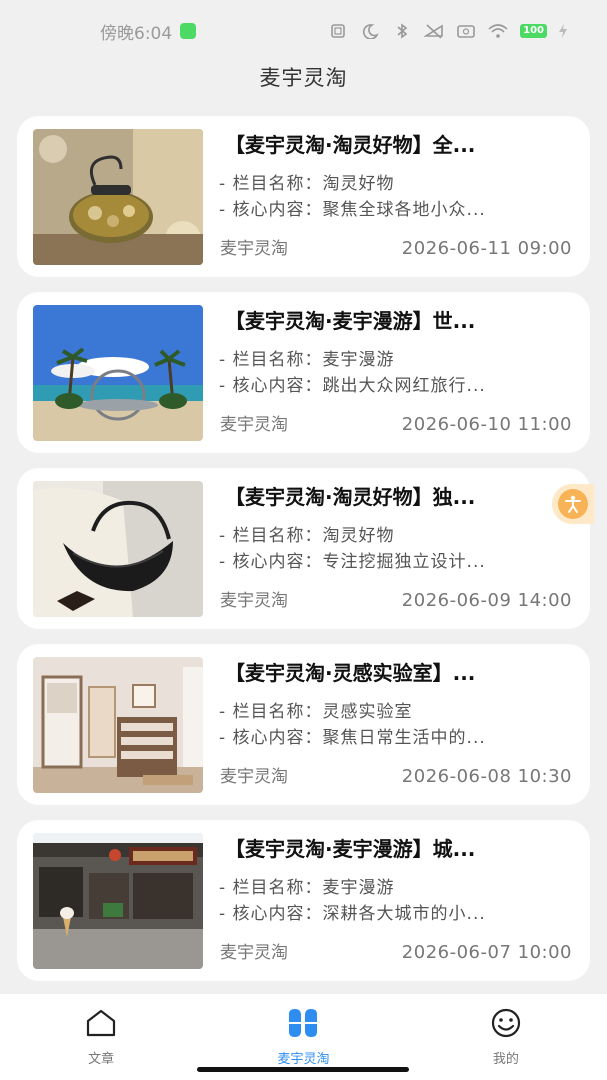 This screenshot has height=1080, width=607. What do you see at coordinates (316, 712) in the screenshot?
I see `article-column: - 栏目名称：灵感实验室` at bounding box center [316, 712].